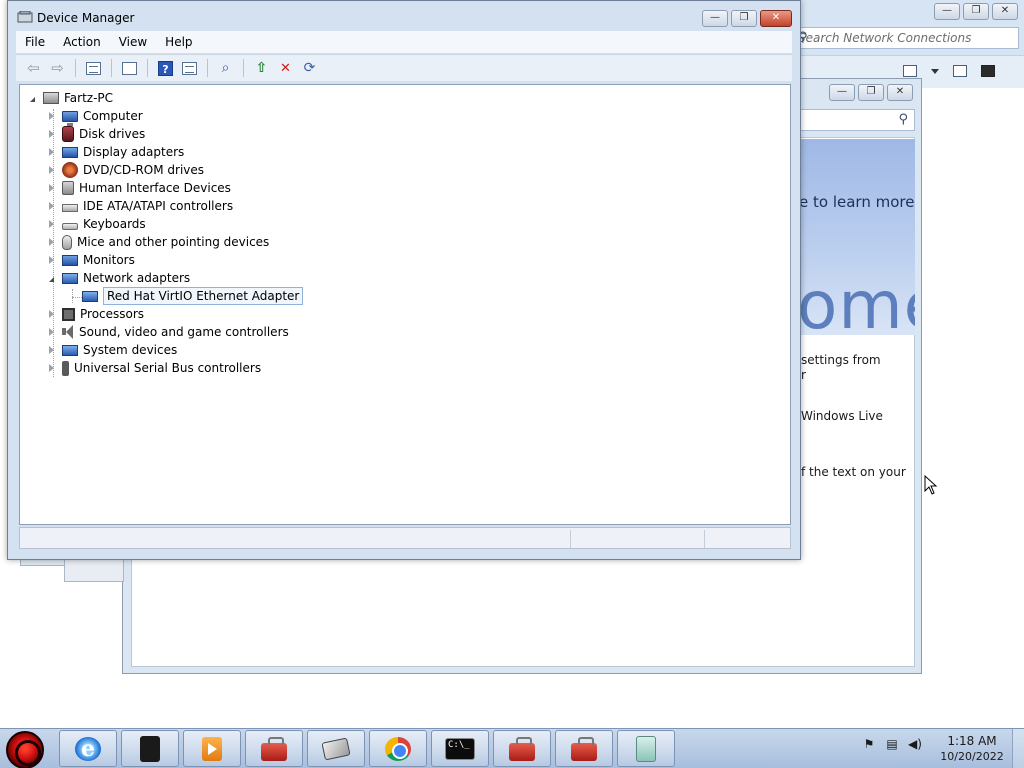 The width and height of the screenshot is (1024, 768). What do you see at coordinates (853, 472) in the screenshot?
I see `paragraph: f the text on your` at bounding box center [853, 472].